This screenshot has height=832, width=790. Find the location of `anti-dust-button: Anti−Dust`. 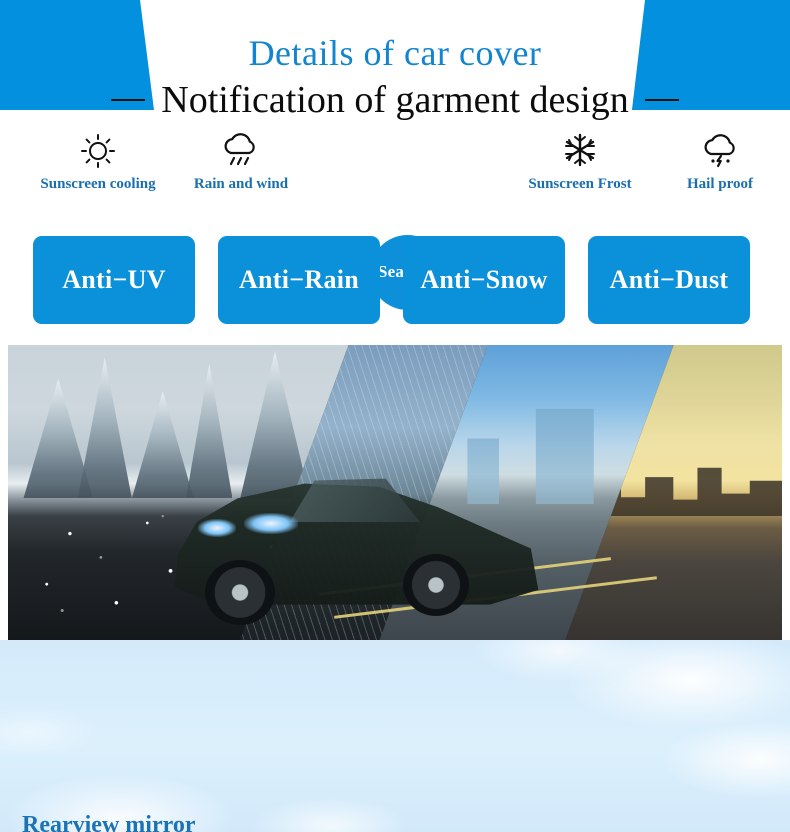

anti-dust-button: Anti−Dust is located at coordinates (669, 280).